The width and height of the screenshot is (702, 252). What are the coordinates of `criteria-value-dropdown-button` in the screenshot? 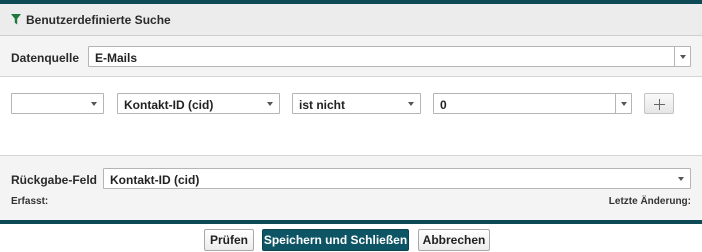 It's located at (623, 103).